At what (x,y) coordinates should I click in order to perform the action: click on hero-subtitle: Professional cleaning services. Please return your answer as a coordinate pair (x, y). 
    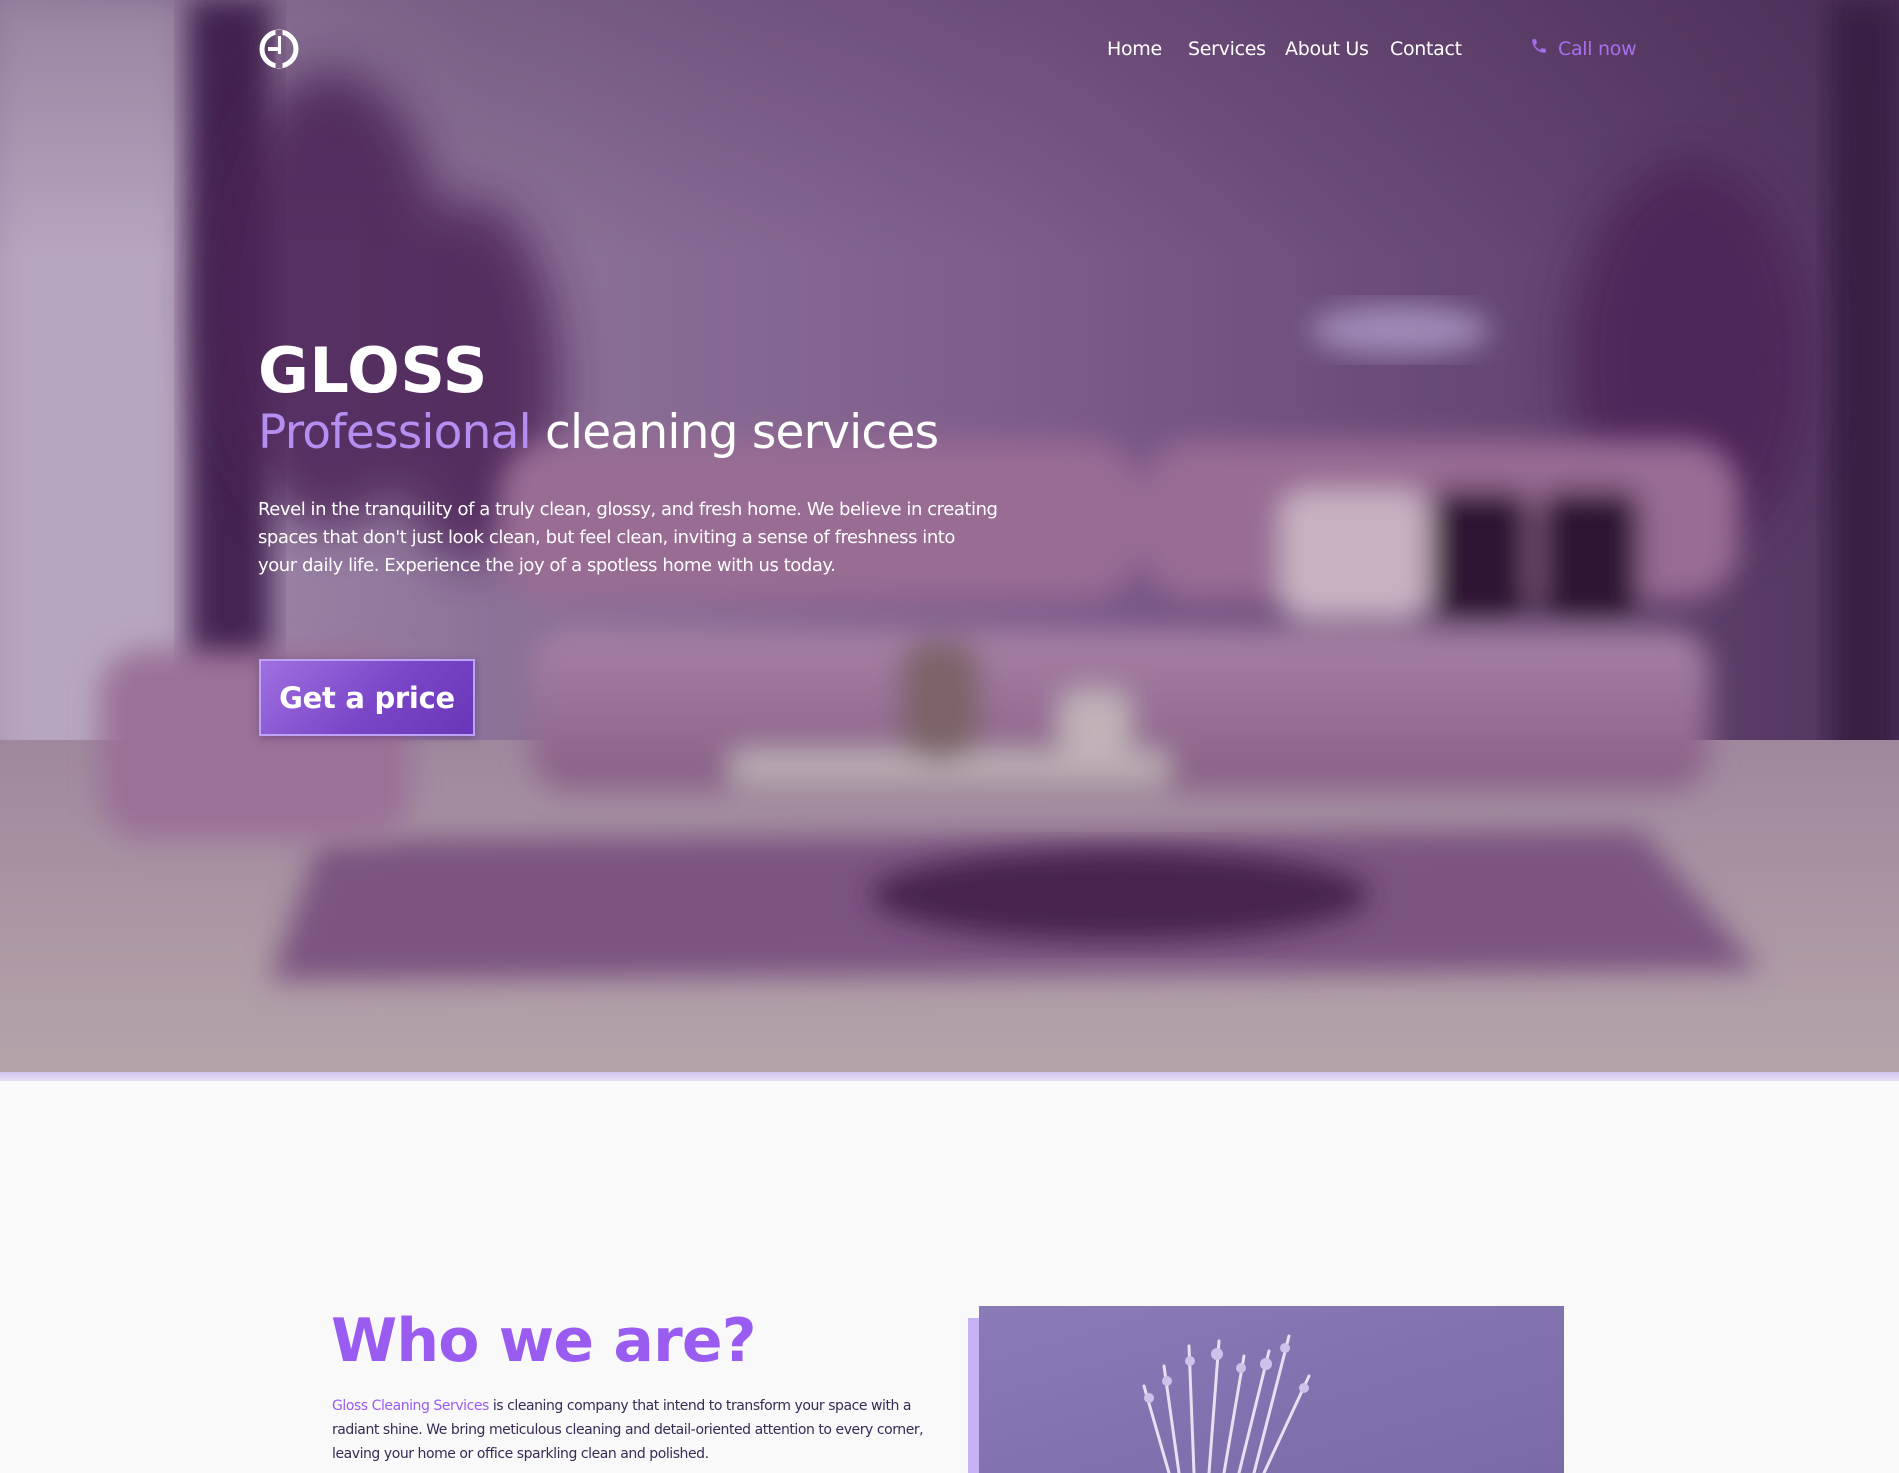
    Looking at the image, I should click on (598, 432).